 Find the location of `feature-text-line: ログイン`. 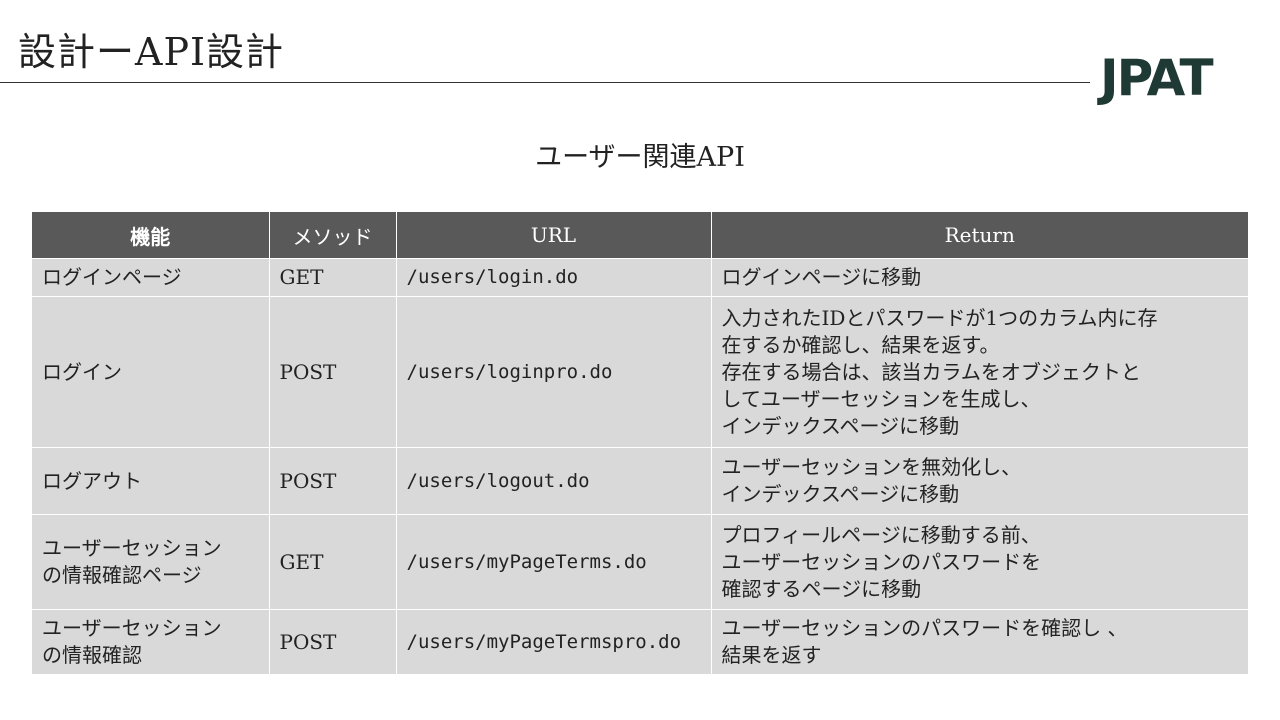

feature-text-line: ログイン is located at coordinates (82, 371).